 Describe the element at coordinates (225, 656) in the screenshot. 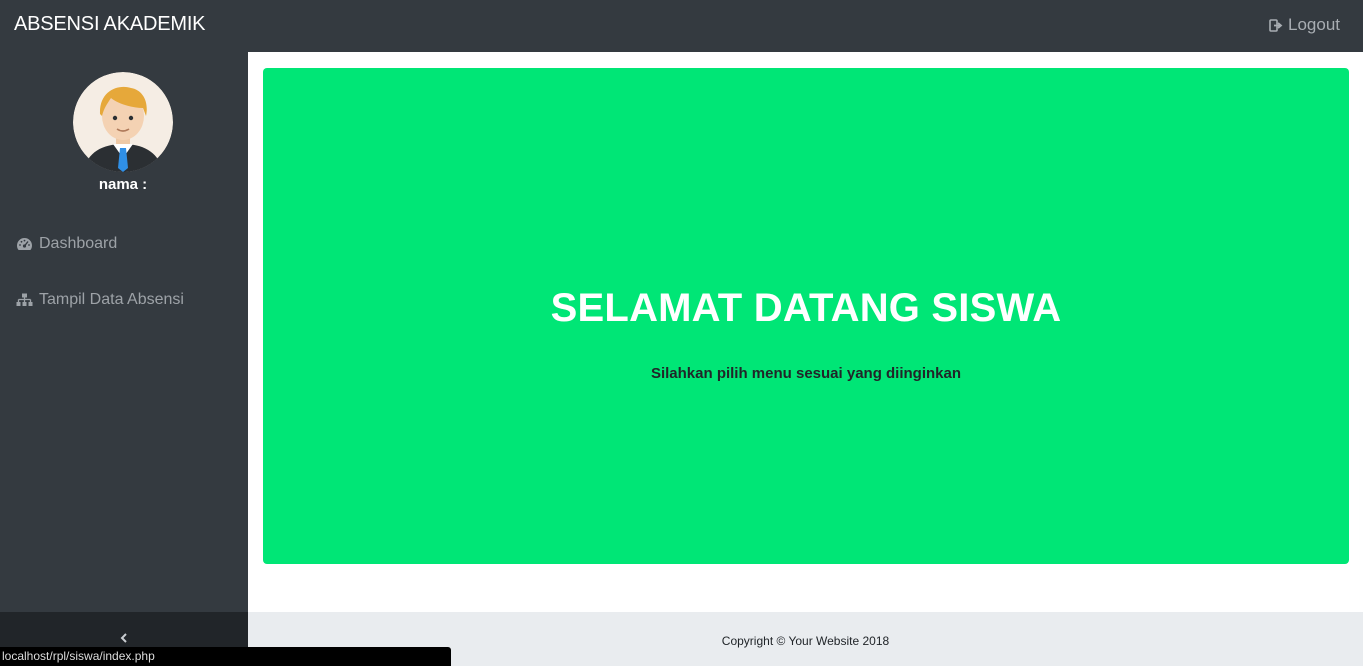

I see `status-bar-url: localhost/rpl/siswa/index.php` at that location.